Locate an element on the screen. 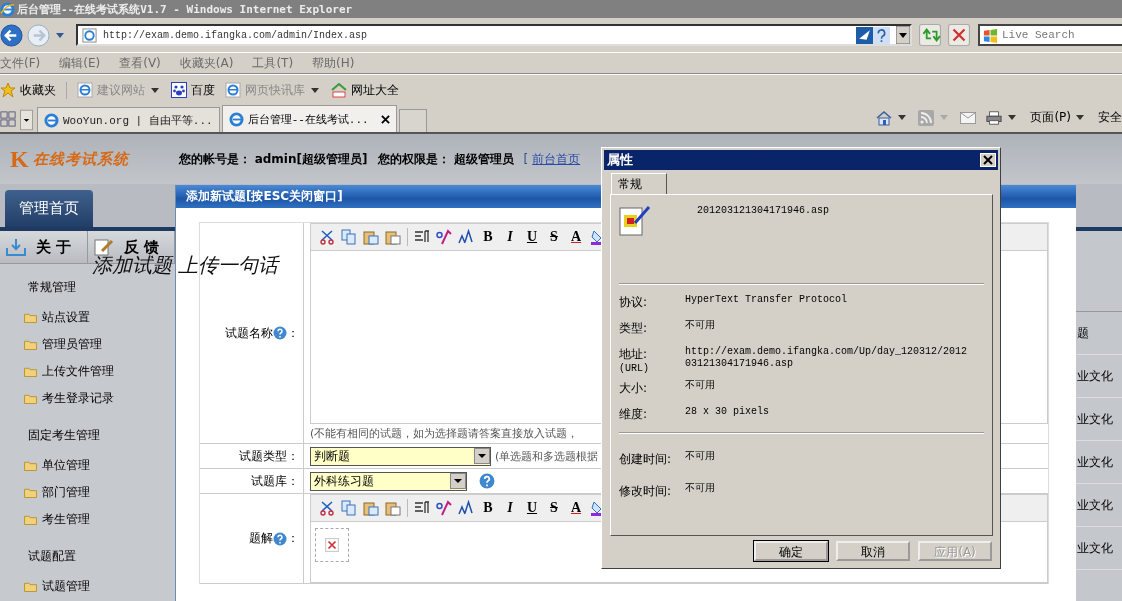  sidebar-heading: 试题配置 is located at coordinates (52, 556).